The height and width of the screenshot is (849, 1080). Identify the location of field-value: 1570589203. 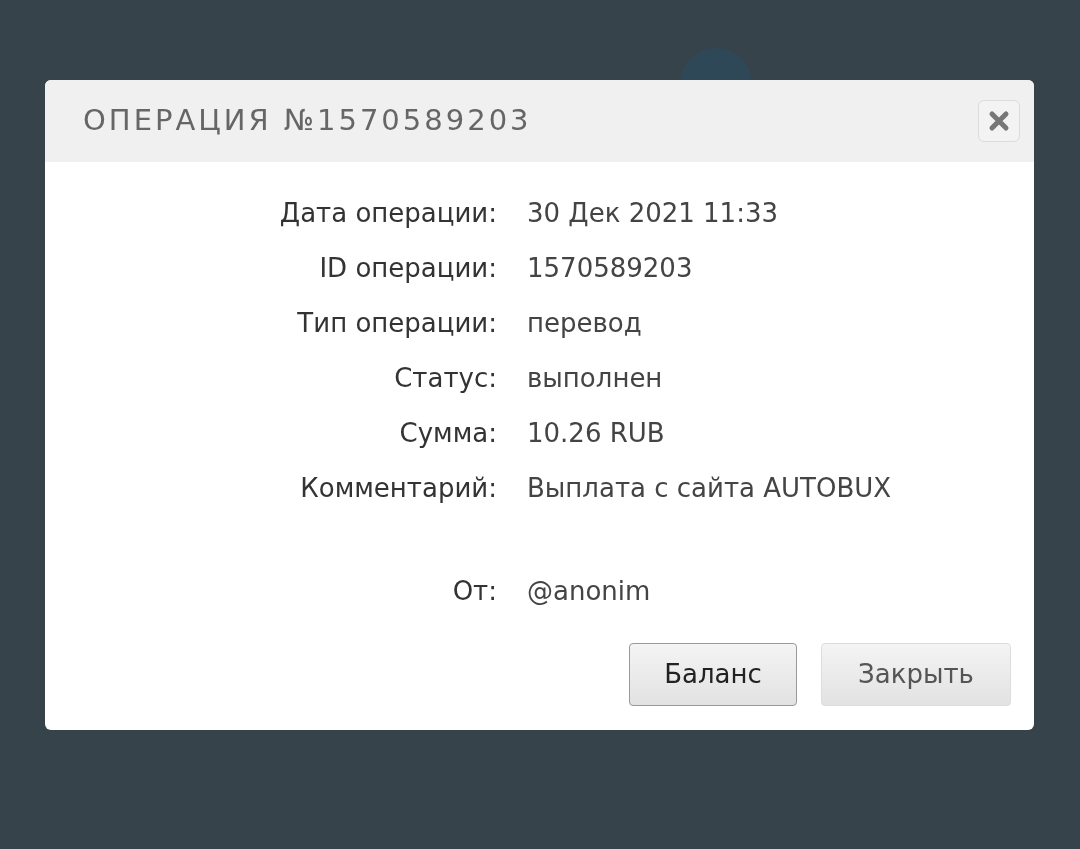
(610, 268).